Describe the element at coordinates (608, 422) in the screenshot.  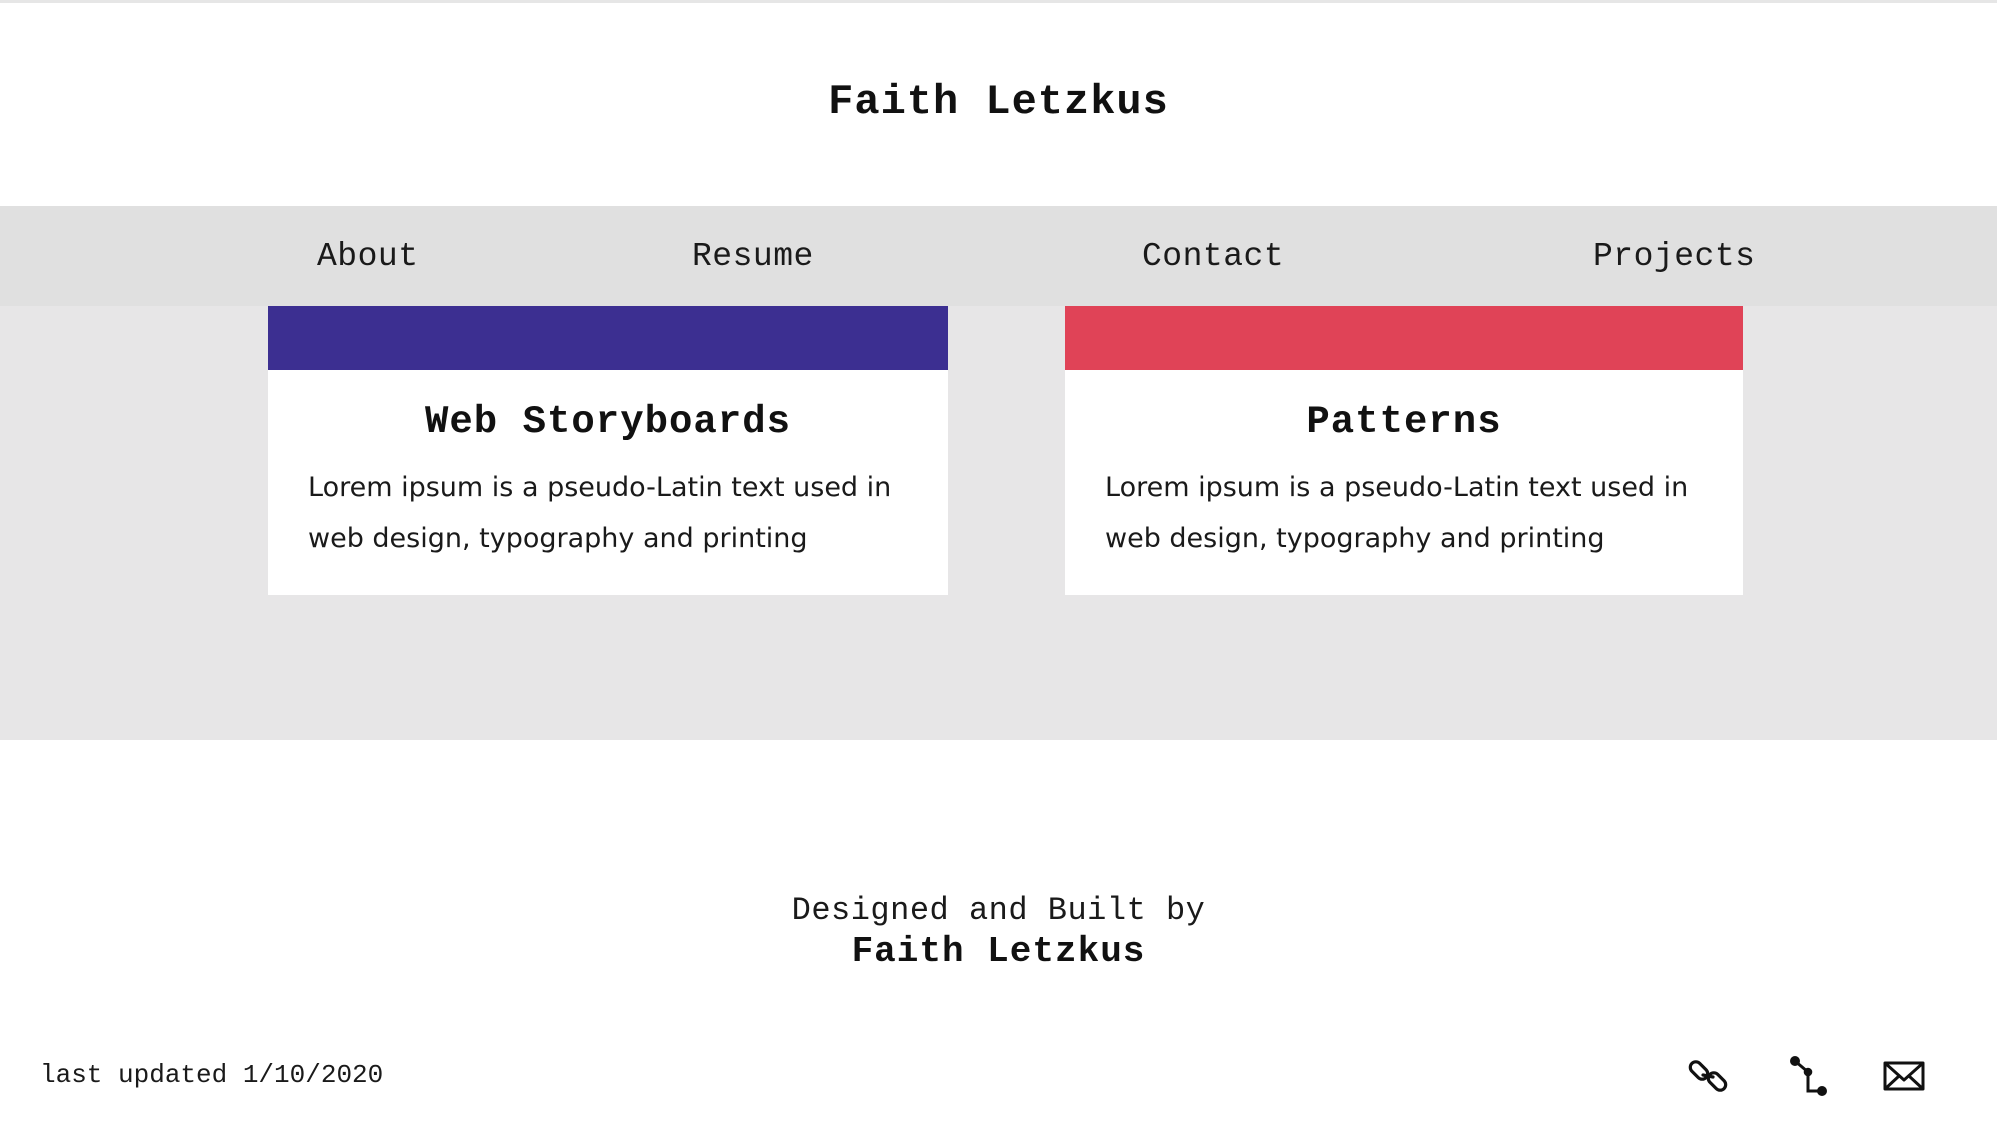
I see `card-title: Web Storyboards` at that location.